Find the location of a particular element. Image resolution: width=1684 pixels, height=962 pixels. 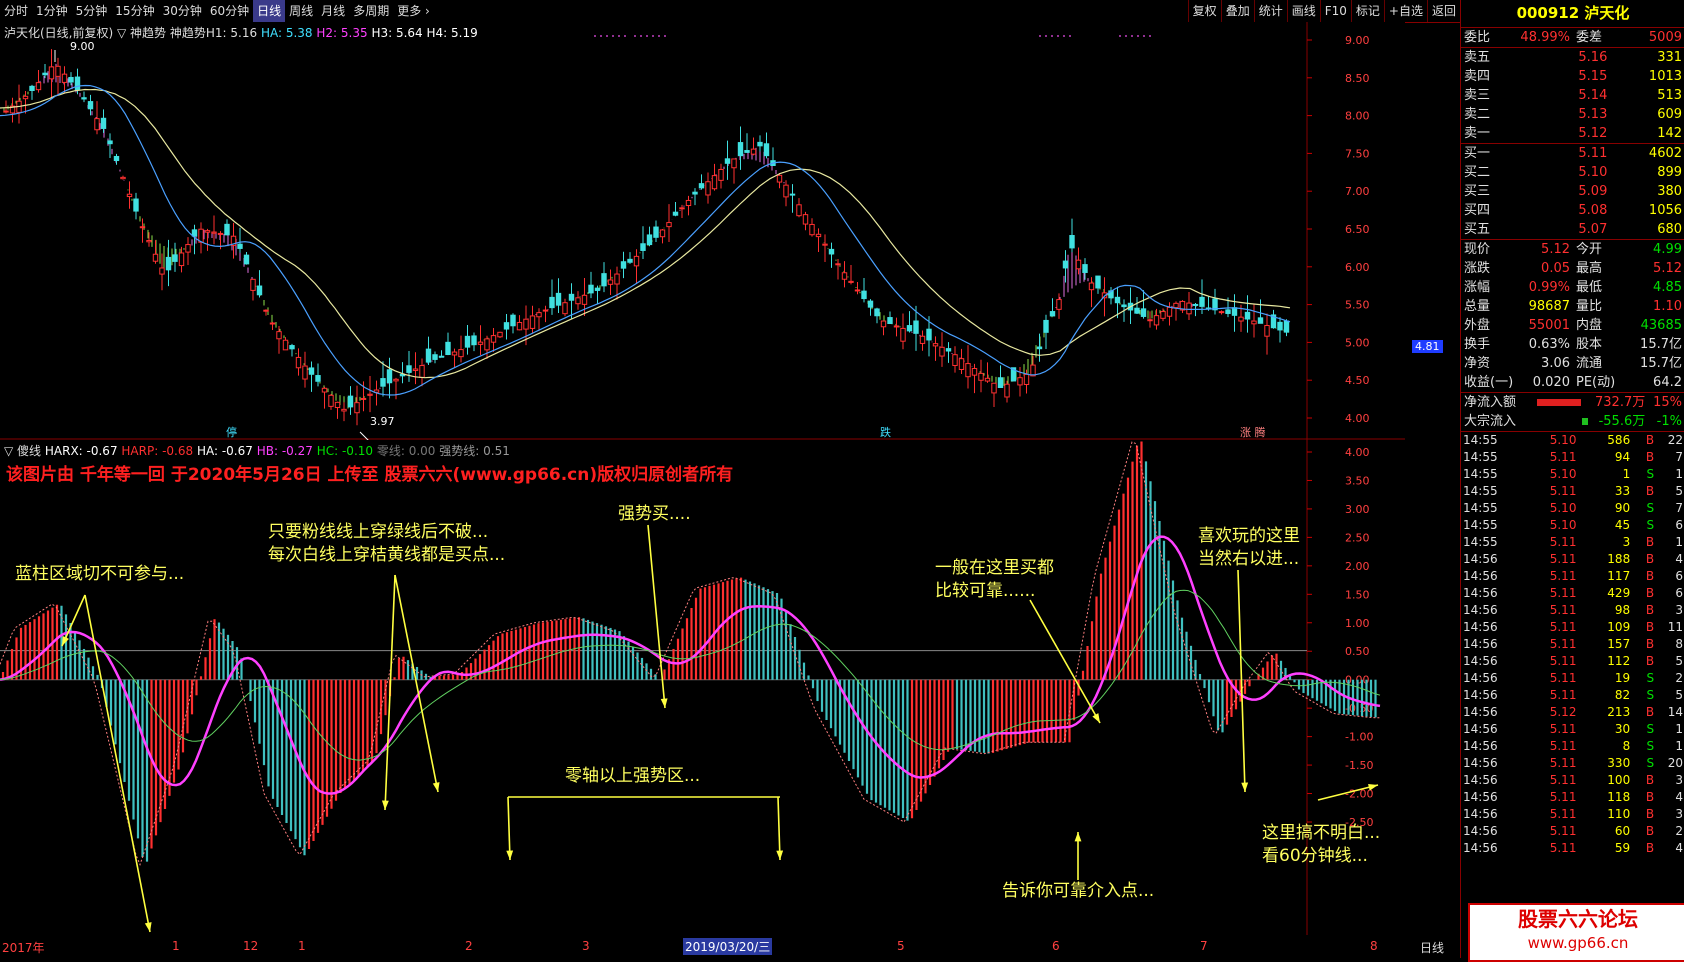

tick-row: 14:56 5.11 60 B 2 is located at coordinates (1572, 831).